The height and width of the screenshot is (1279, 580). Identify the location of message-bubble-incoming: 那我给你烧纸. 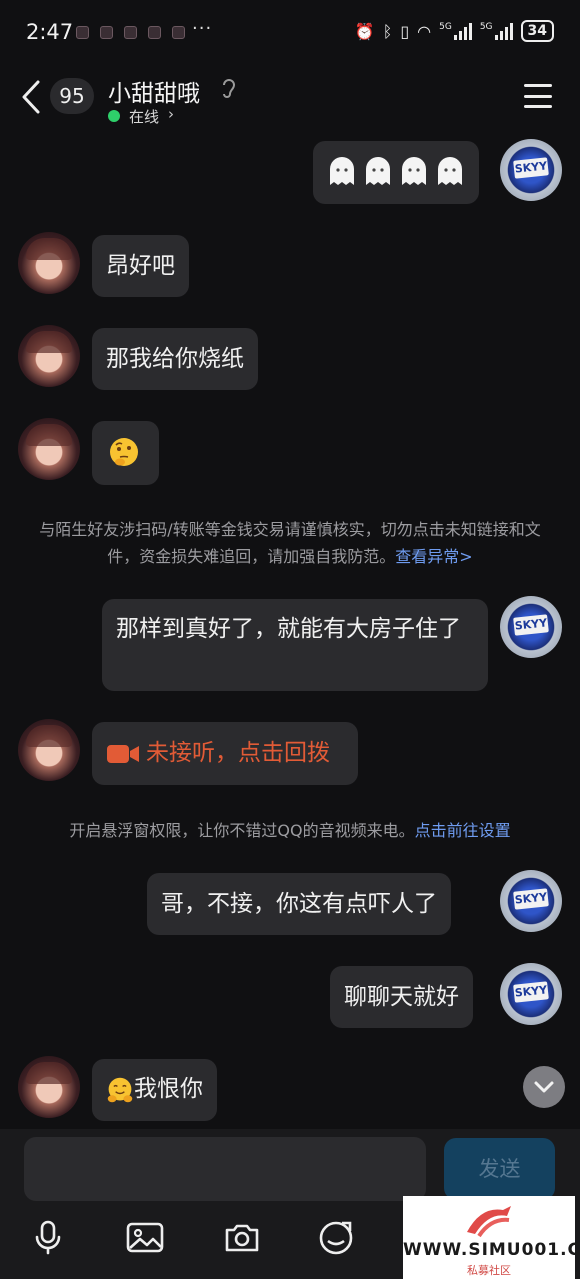
(175, 359).